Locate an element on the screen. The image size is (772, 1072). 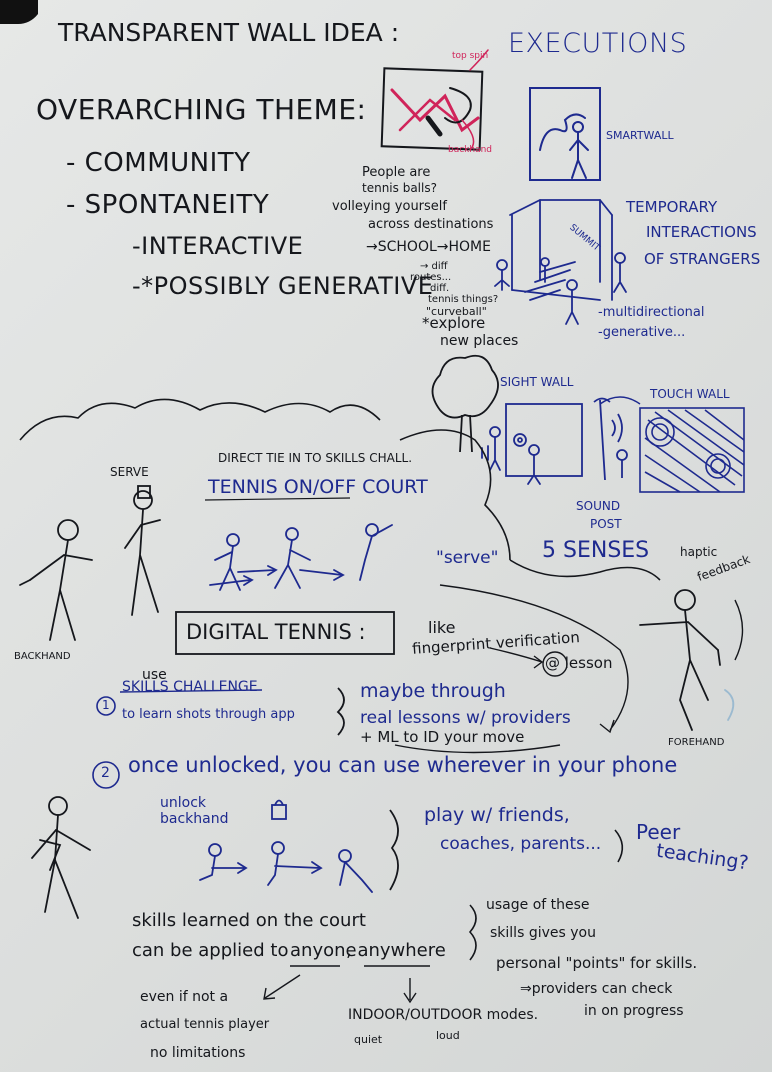
five-senses-label: 5 SENSES is located at coordinates (596, 550).